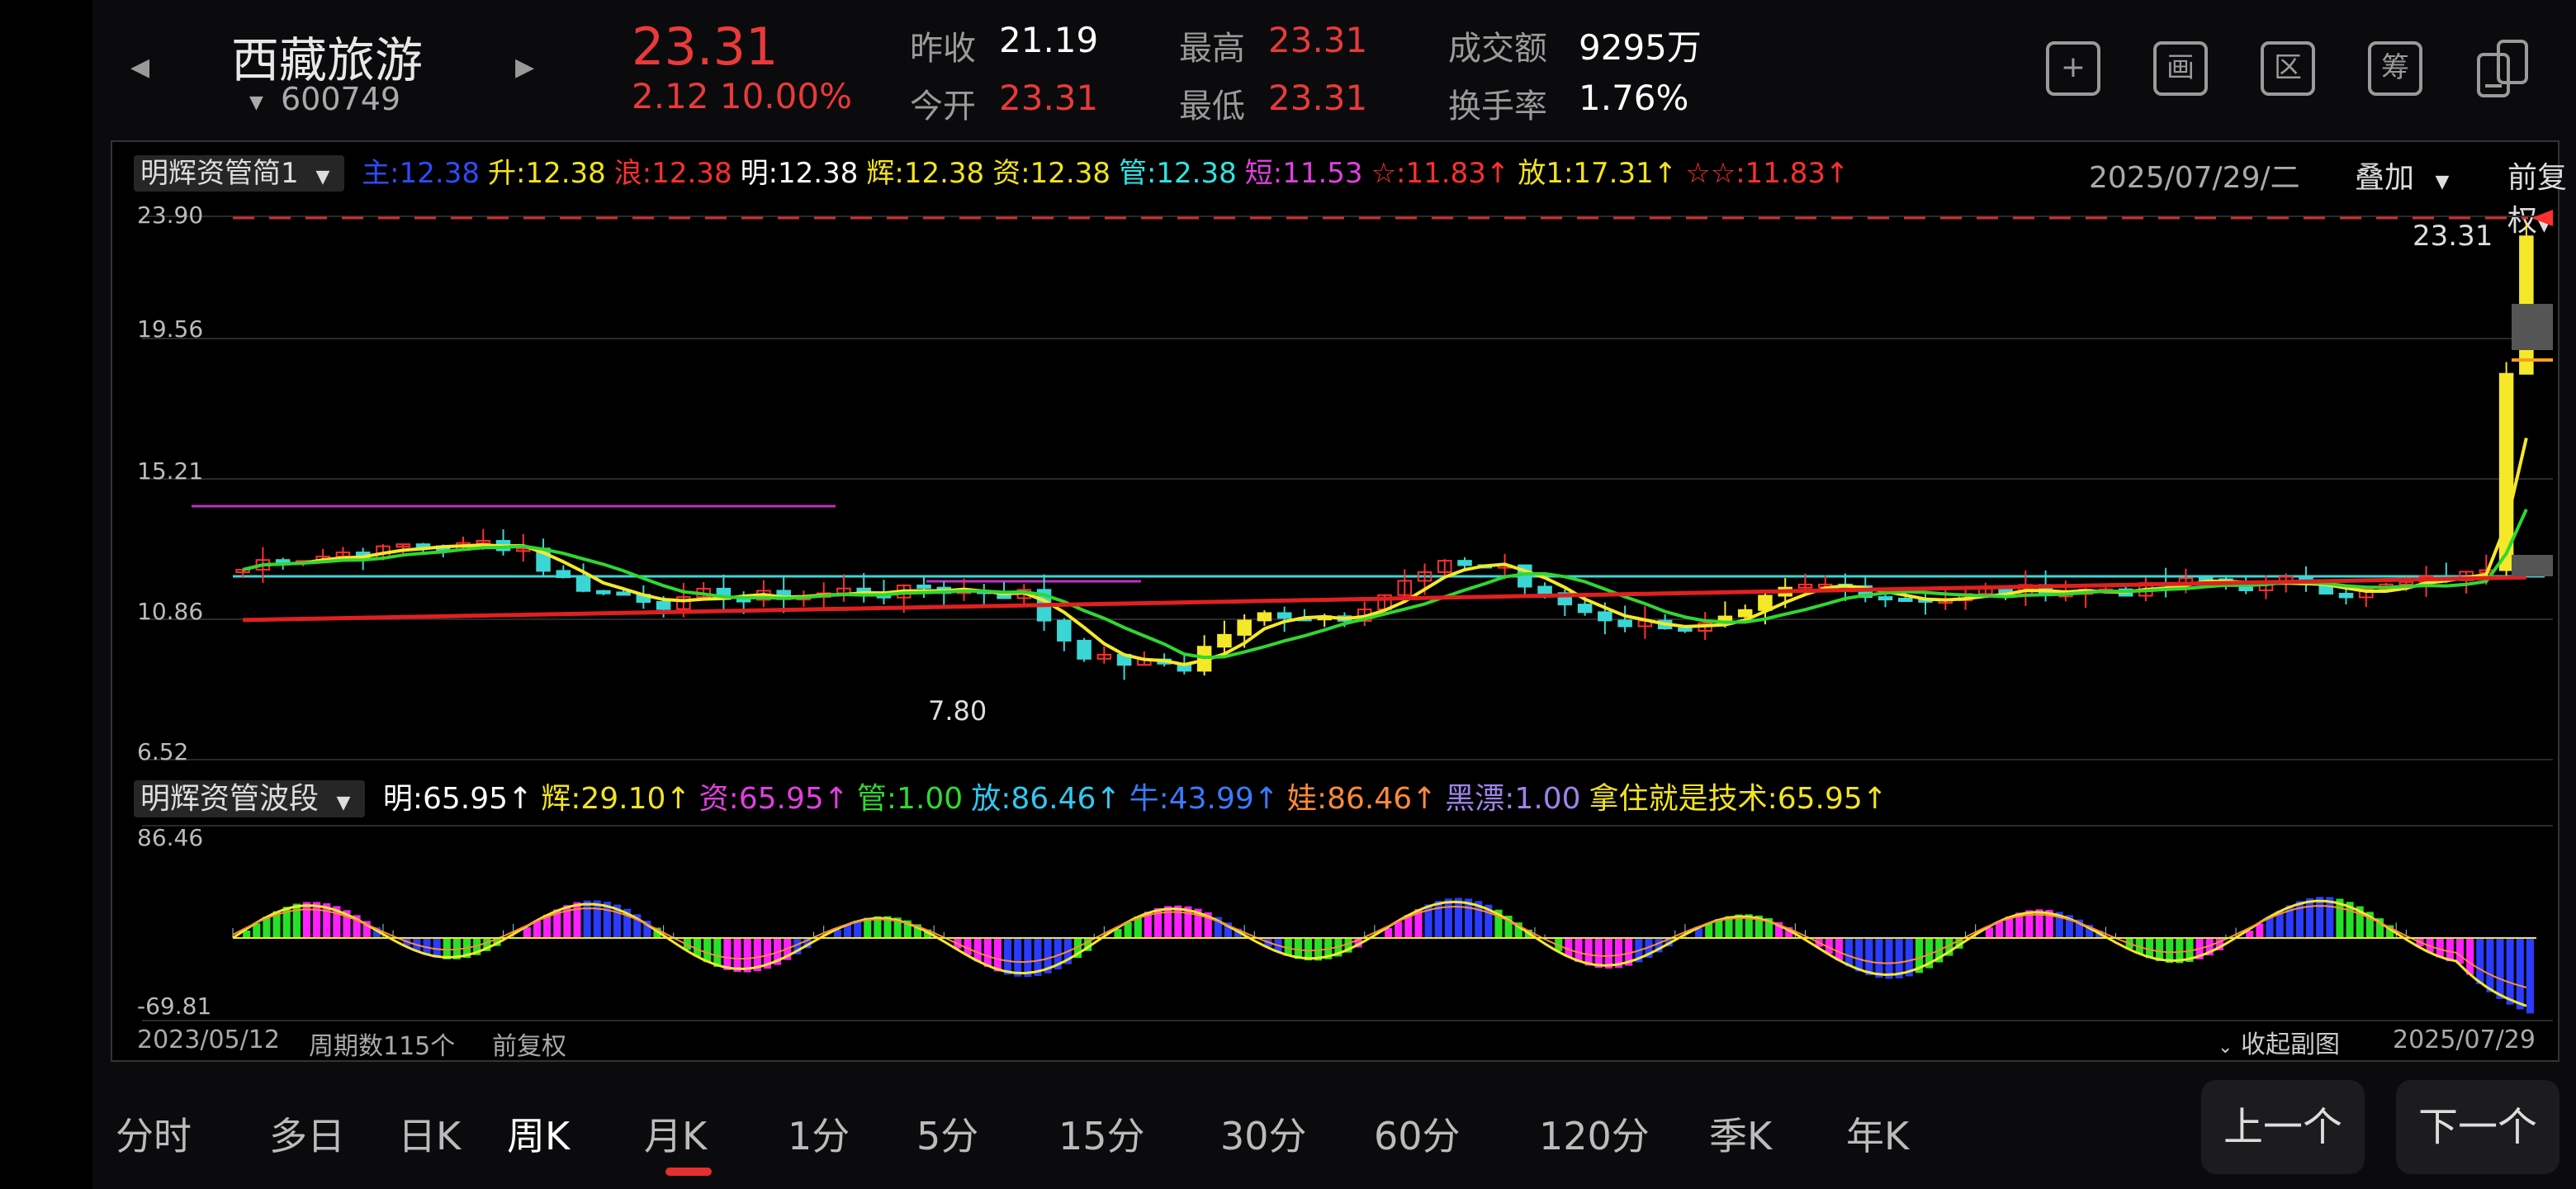  What do you see at coordinates (170, 215) in the screenshot?
I see `price-axis-label: 23.90` at bounding box center [170, 215].